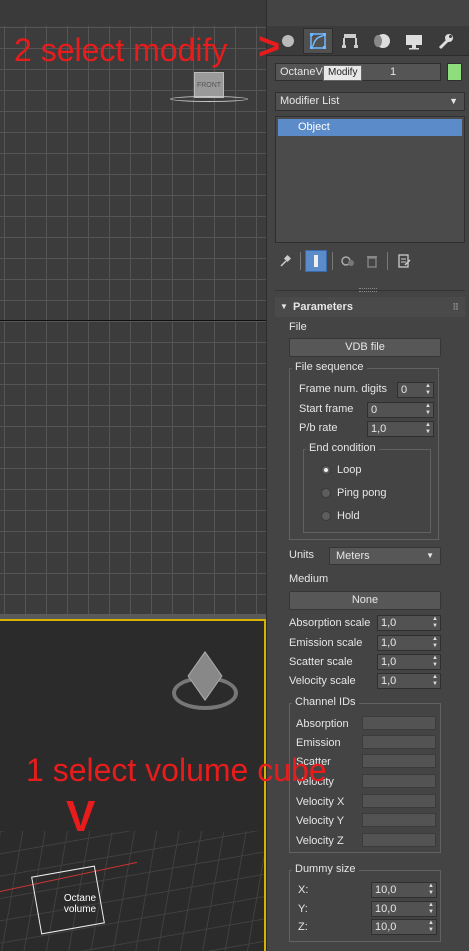 This screenshot has height=951, width=469. Describe the element at coordinates (404, 890) in the screenshot. I see `dummy-x-spinner: 10,0 ▲ ▼` at that location.